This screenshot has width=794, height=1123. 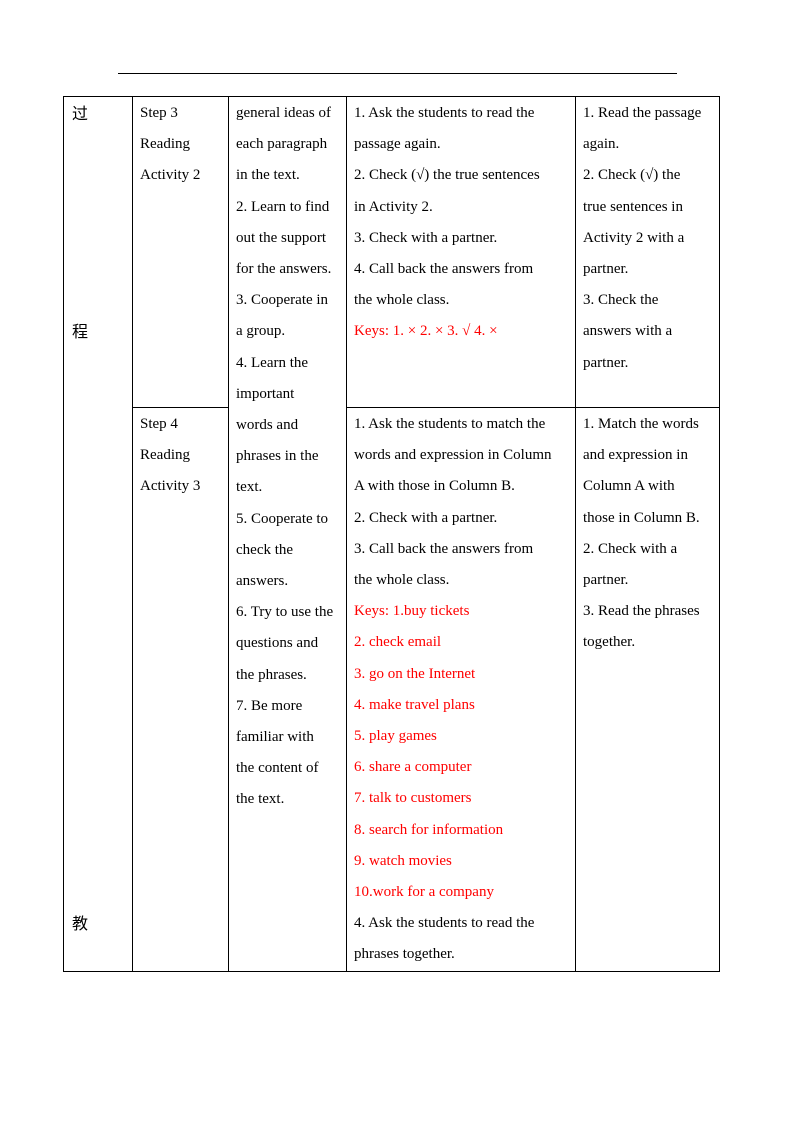 What do you see at coordinates (414, 704) in the screenshot?
I see `answer-key-line: 4. make travel plans` at bounding box center [414, 704].